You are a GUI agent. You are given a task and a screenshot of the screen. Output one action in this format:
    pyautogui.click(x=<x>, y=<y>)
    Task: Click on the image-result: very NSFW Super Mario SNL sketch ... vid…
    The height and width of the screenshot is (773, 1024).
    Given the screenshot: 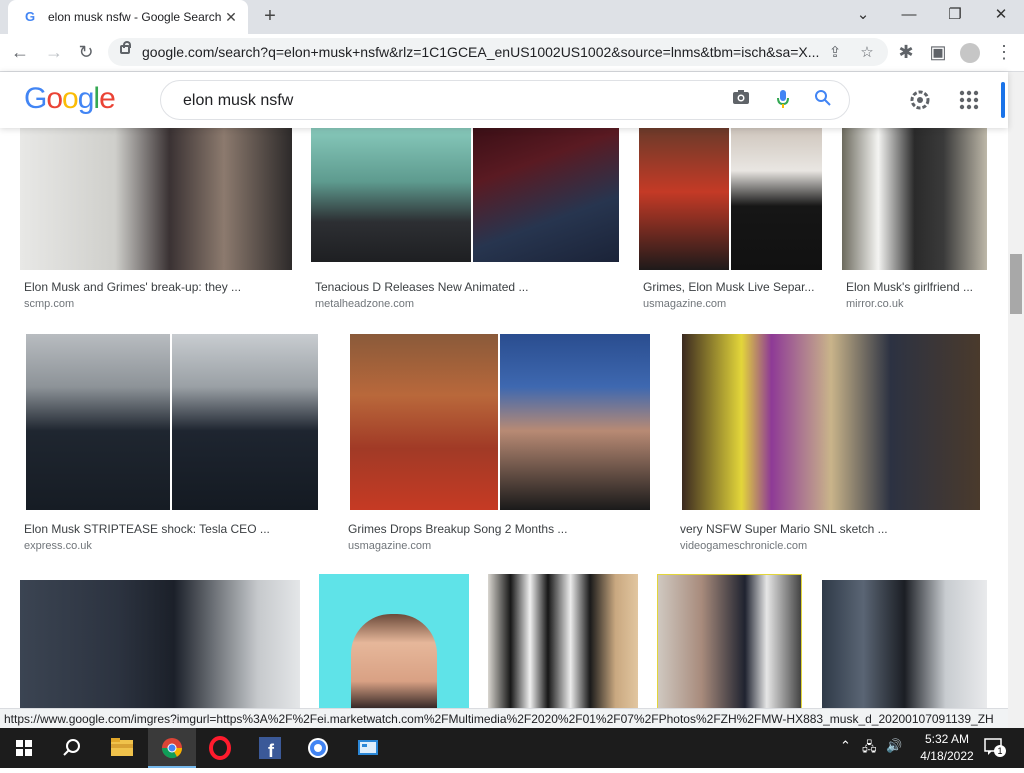 What is the action you would take?
    pyautogui.click(x=832, y=444)
    